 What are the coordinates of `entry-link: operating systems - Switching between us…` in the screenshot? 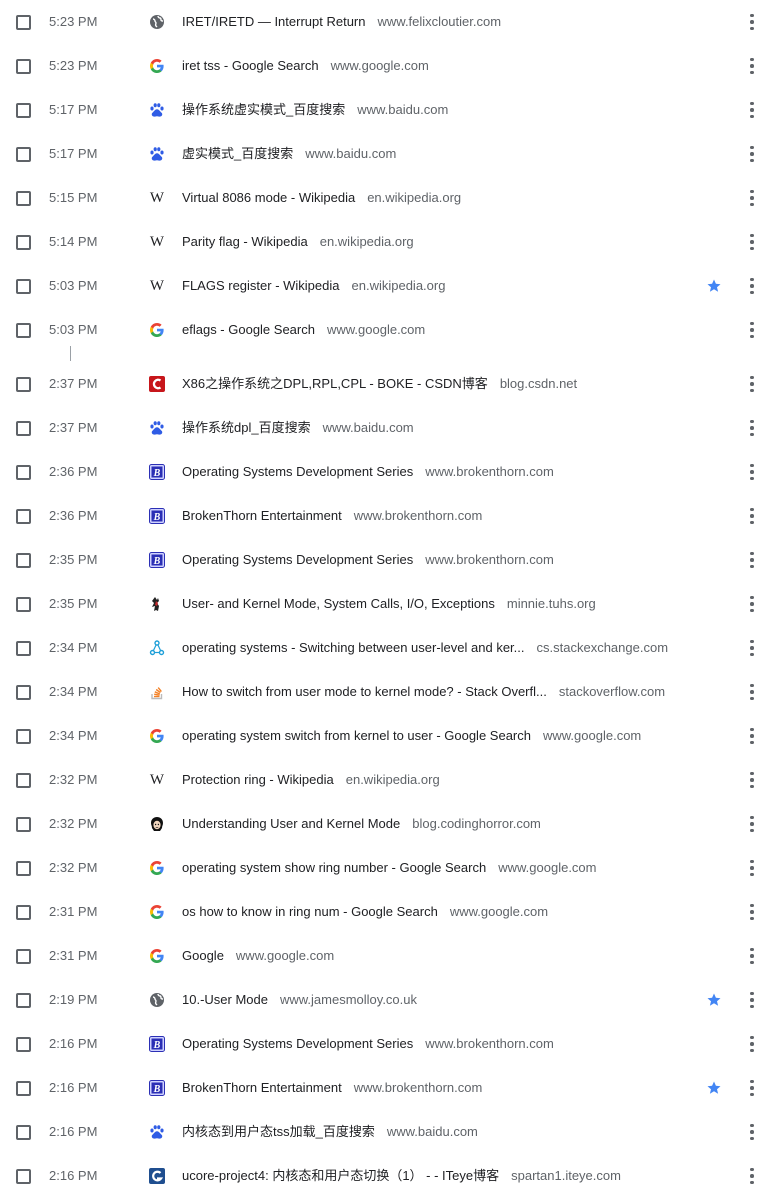 It's located at (425, 648).